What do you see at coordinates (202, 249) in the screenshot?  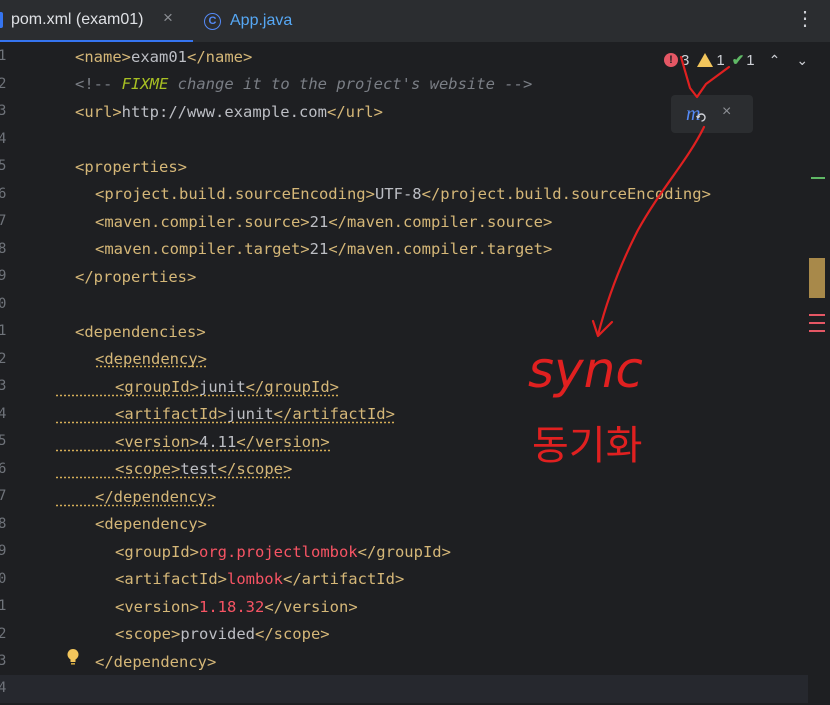 I see `xml-tag: <maven.compiler.target>` at bounding box center [202, 249].